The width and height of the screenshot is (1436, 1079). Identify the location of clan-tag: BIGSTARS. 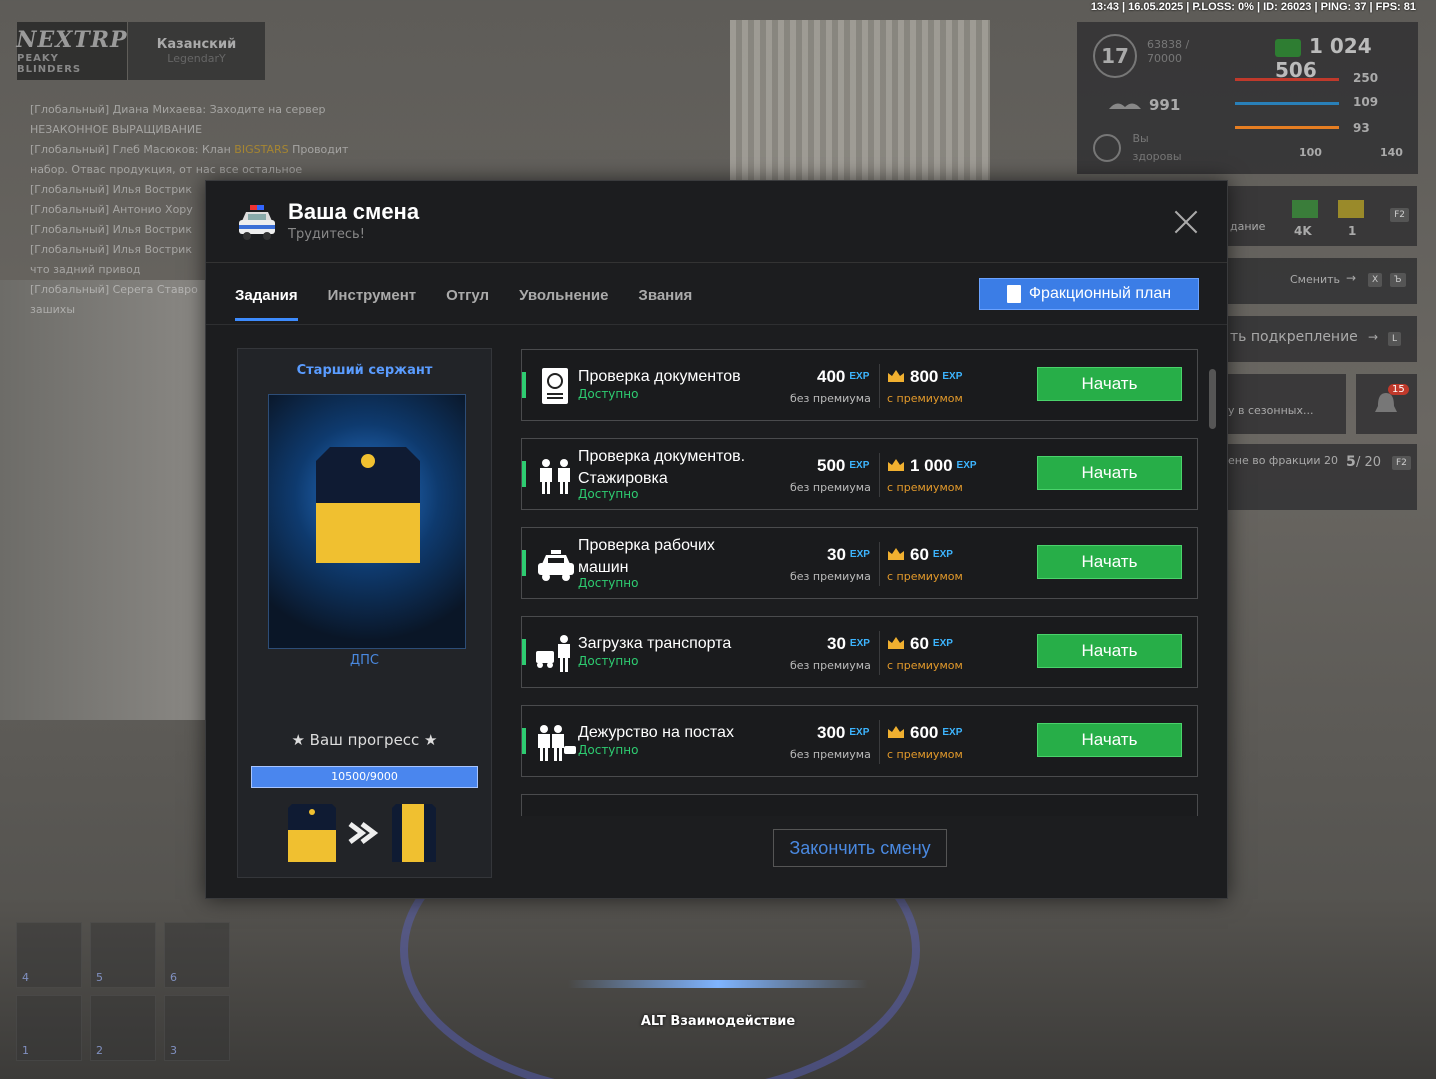
(261, 149).